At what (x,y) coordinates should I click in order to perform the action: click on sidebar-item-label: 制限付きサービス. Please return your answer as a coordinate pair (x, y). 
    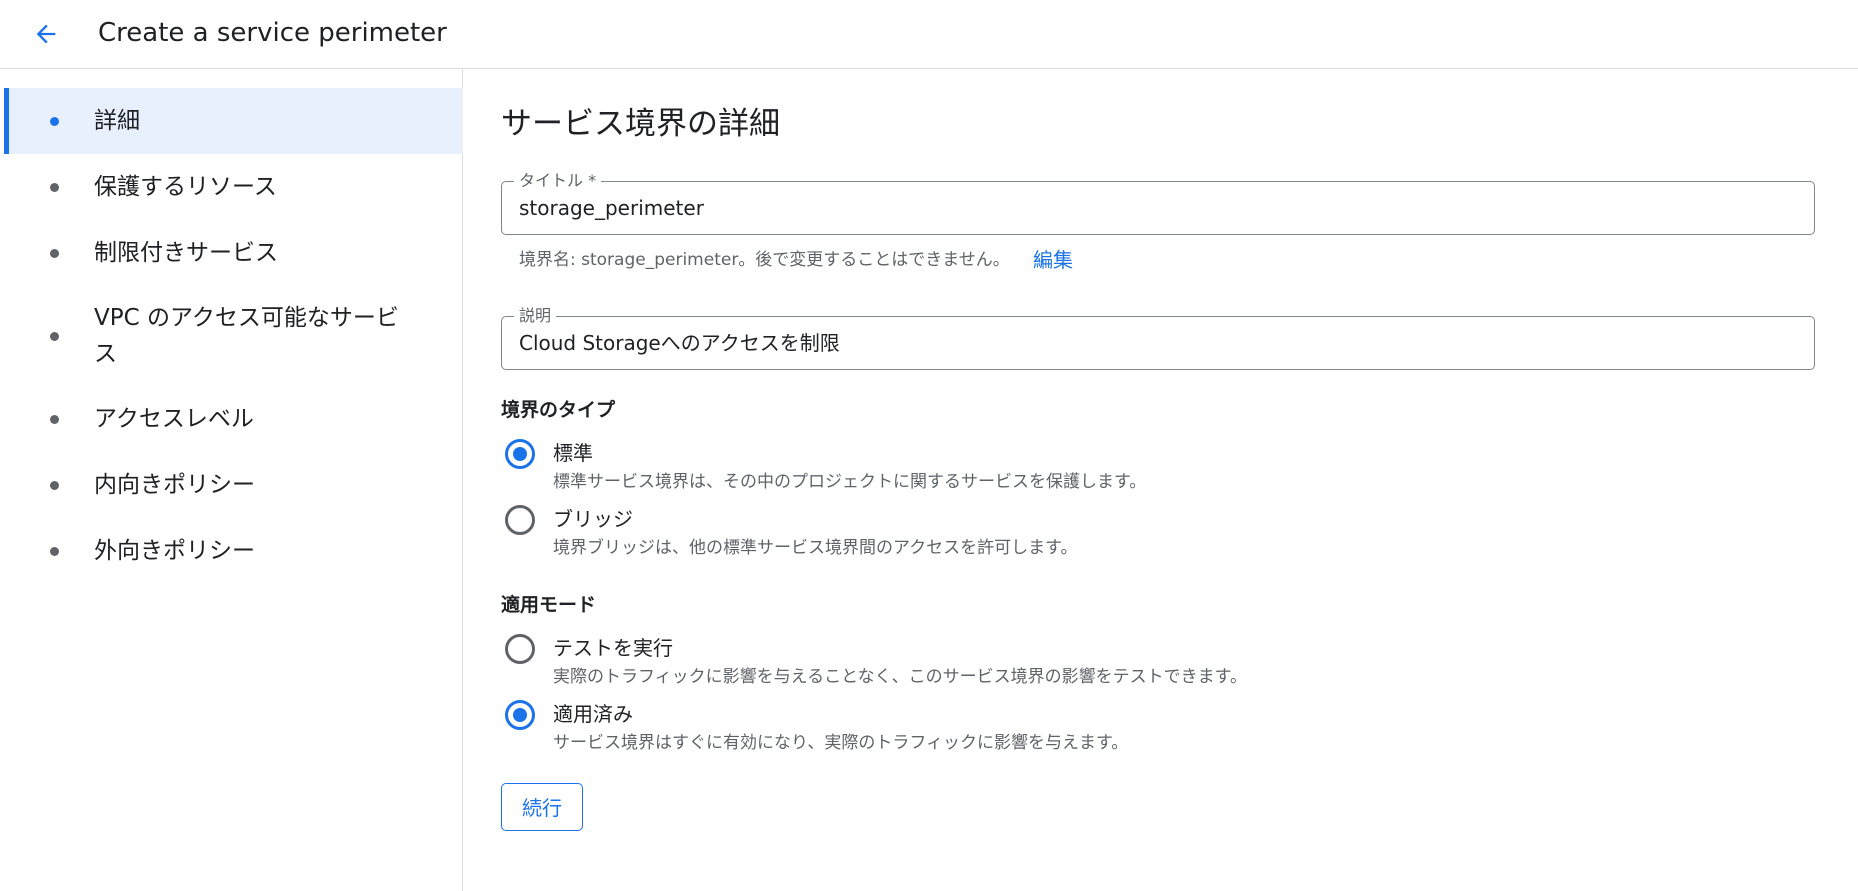
    Looking at the image, I should click on (186, 253).